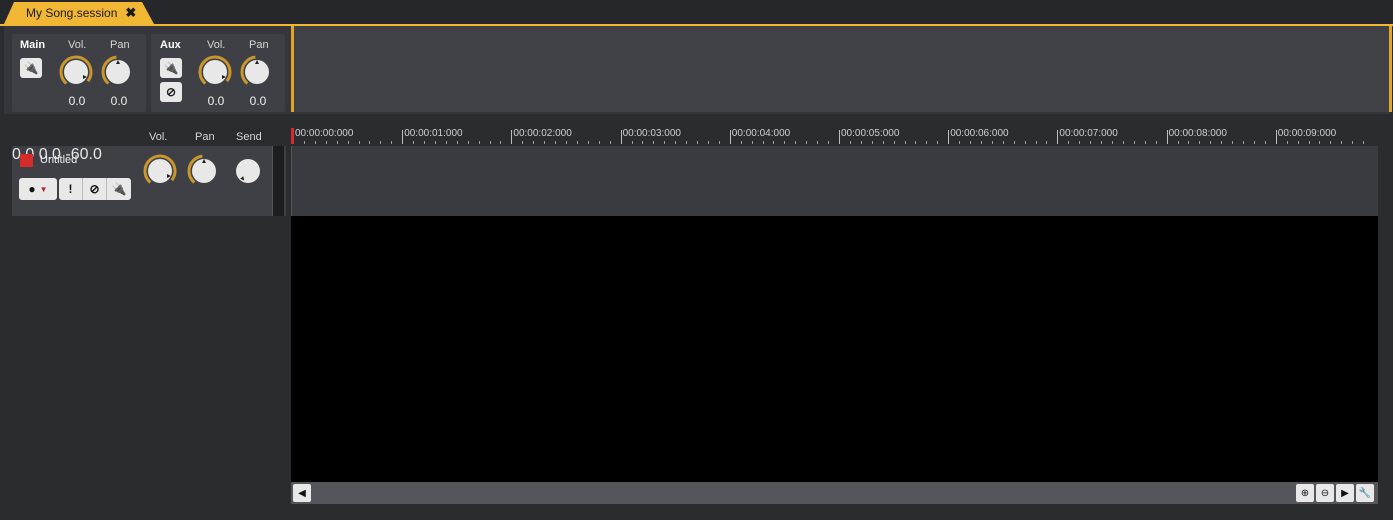  I want to click on track-send-knob, so click(248, 171).